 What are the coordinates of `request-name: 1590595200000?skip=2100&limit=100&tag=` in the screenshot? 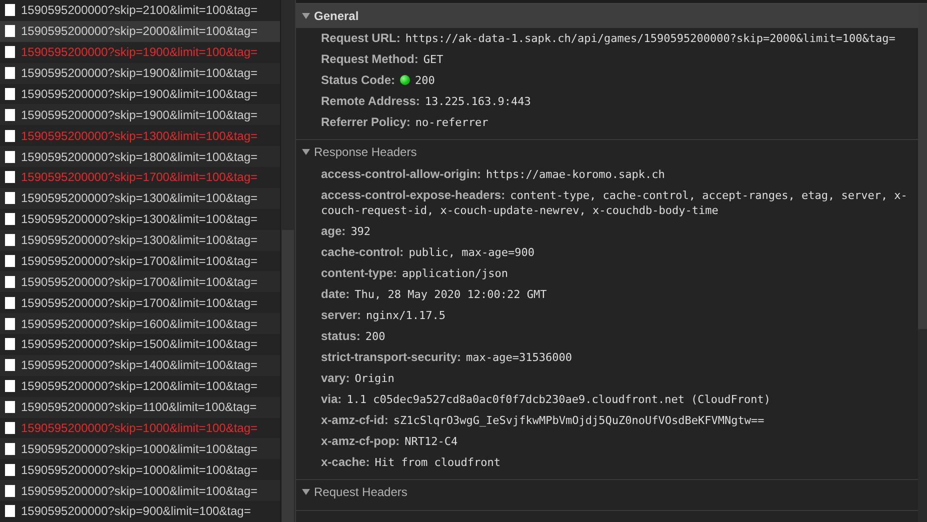 It's located at (139, 10).